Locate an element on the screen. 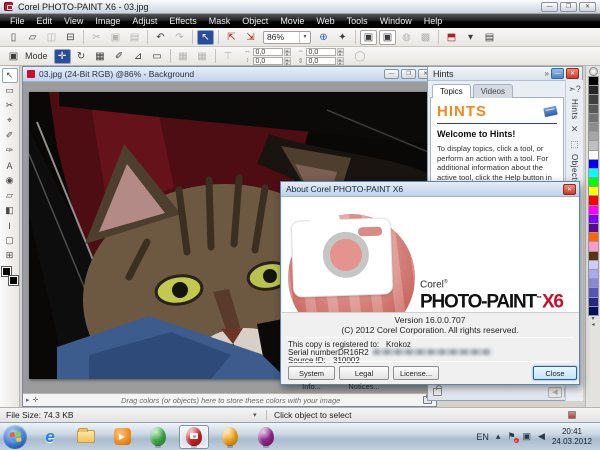 Image resolution: width=600 pixels, height=450 pixels. close-docker-tab-icon: ✕ is located at coordinates (575, 129).